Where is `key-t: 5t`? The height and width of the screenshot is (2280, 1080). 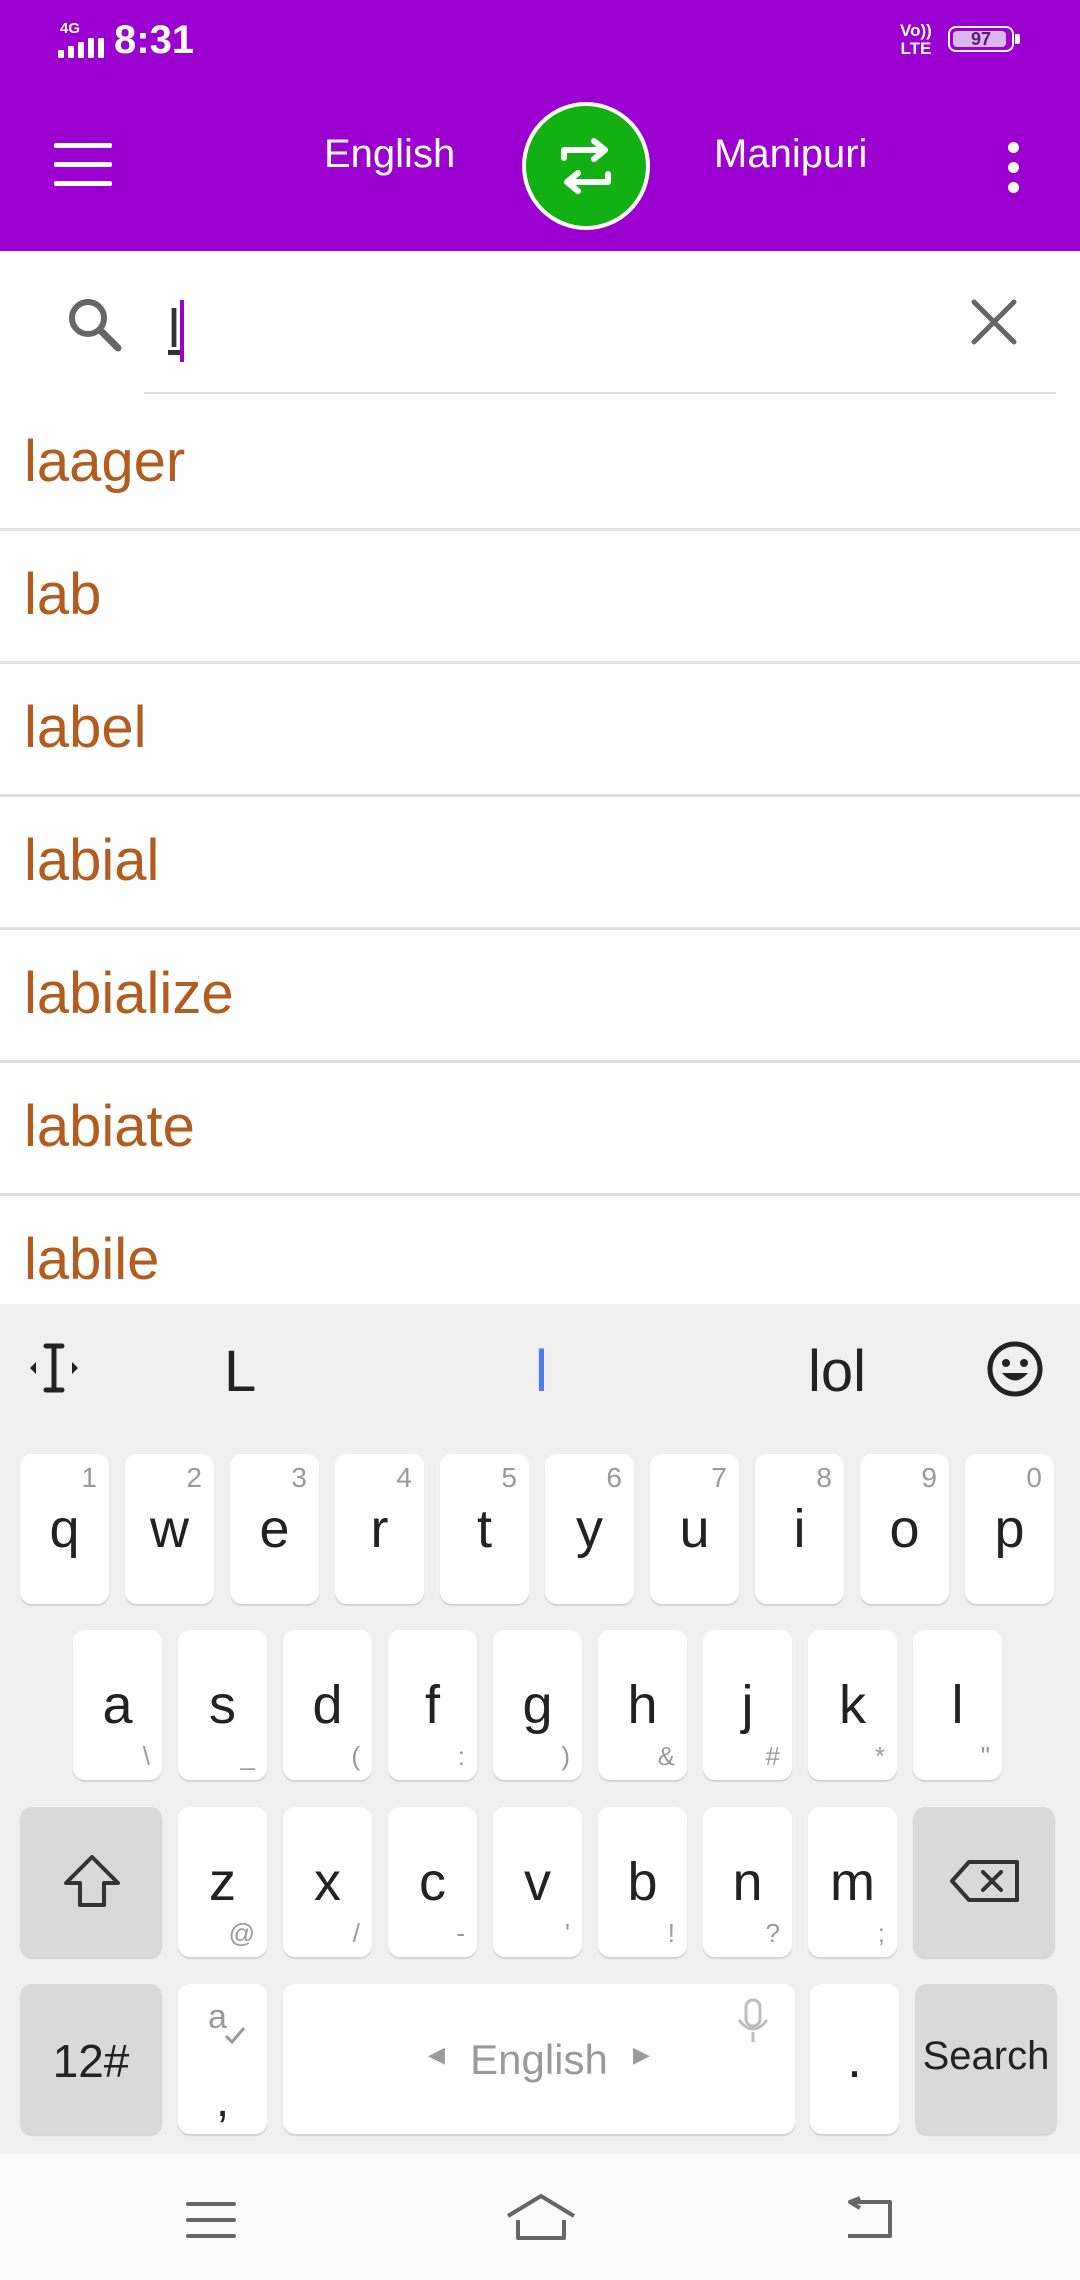 key-t: 5t is located at coordinates (484, 1529).